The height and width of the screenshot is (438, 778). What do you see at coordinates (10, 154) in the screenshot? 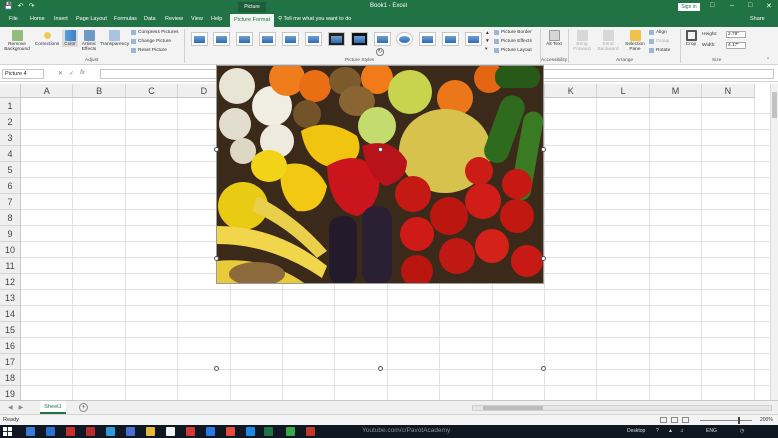
I see `row-header: 4` at bounding box center [10, 154].